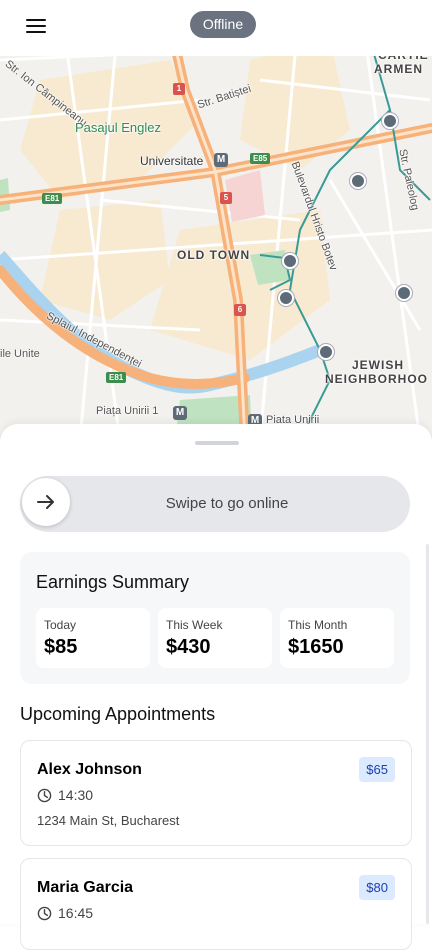 The image size is (432, 950). Describe the element at coordinates (240, 310) in the screenshot. I see `road-shield: 6` at that location.